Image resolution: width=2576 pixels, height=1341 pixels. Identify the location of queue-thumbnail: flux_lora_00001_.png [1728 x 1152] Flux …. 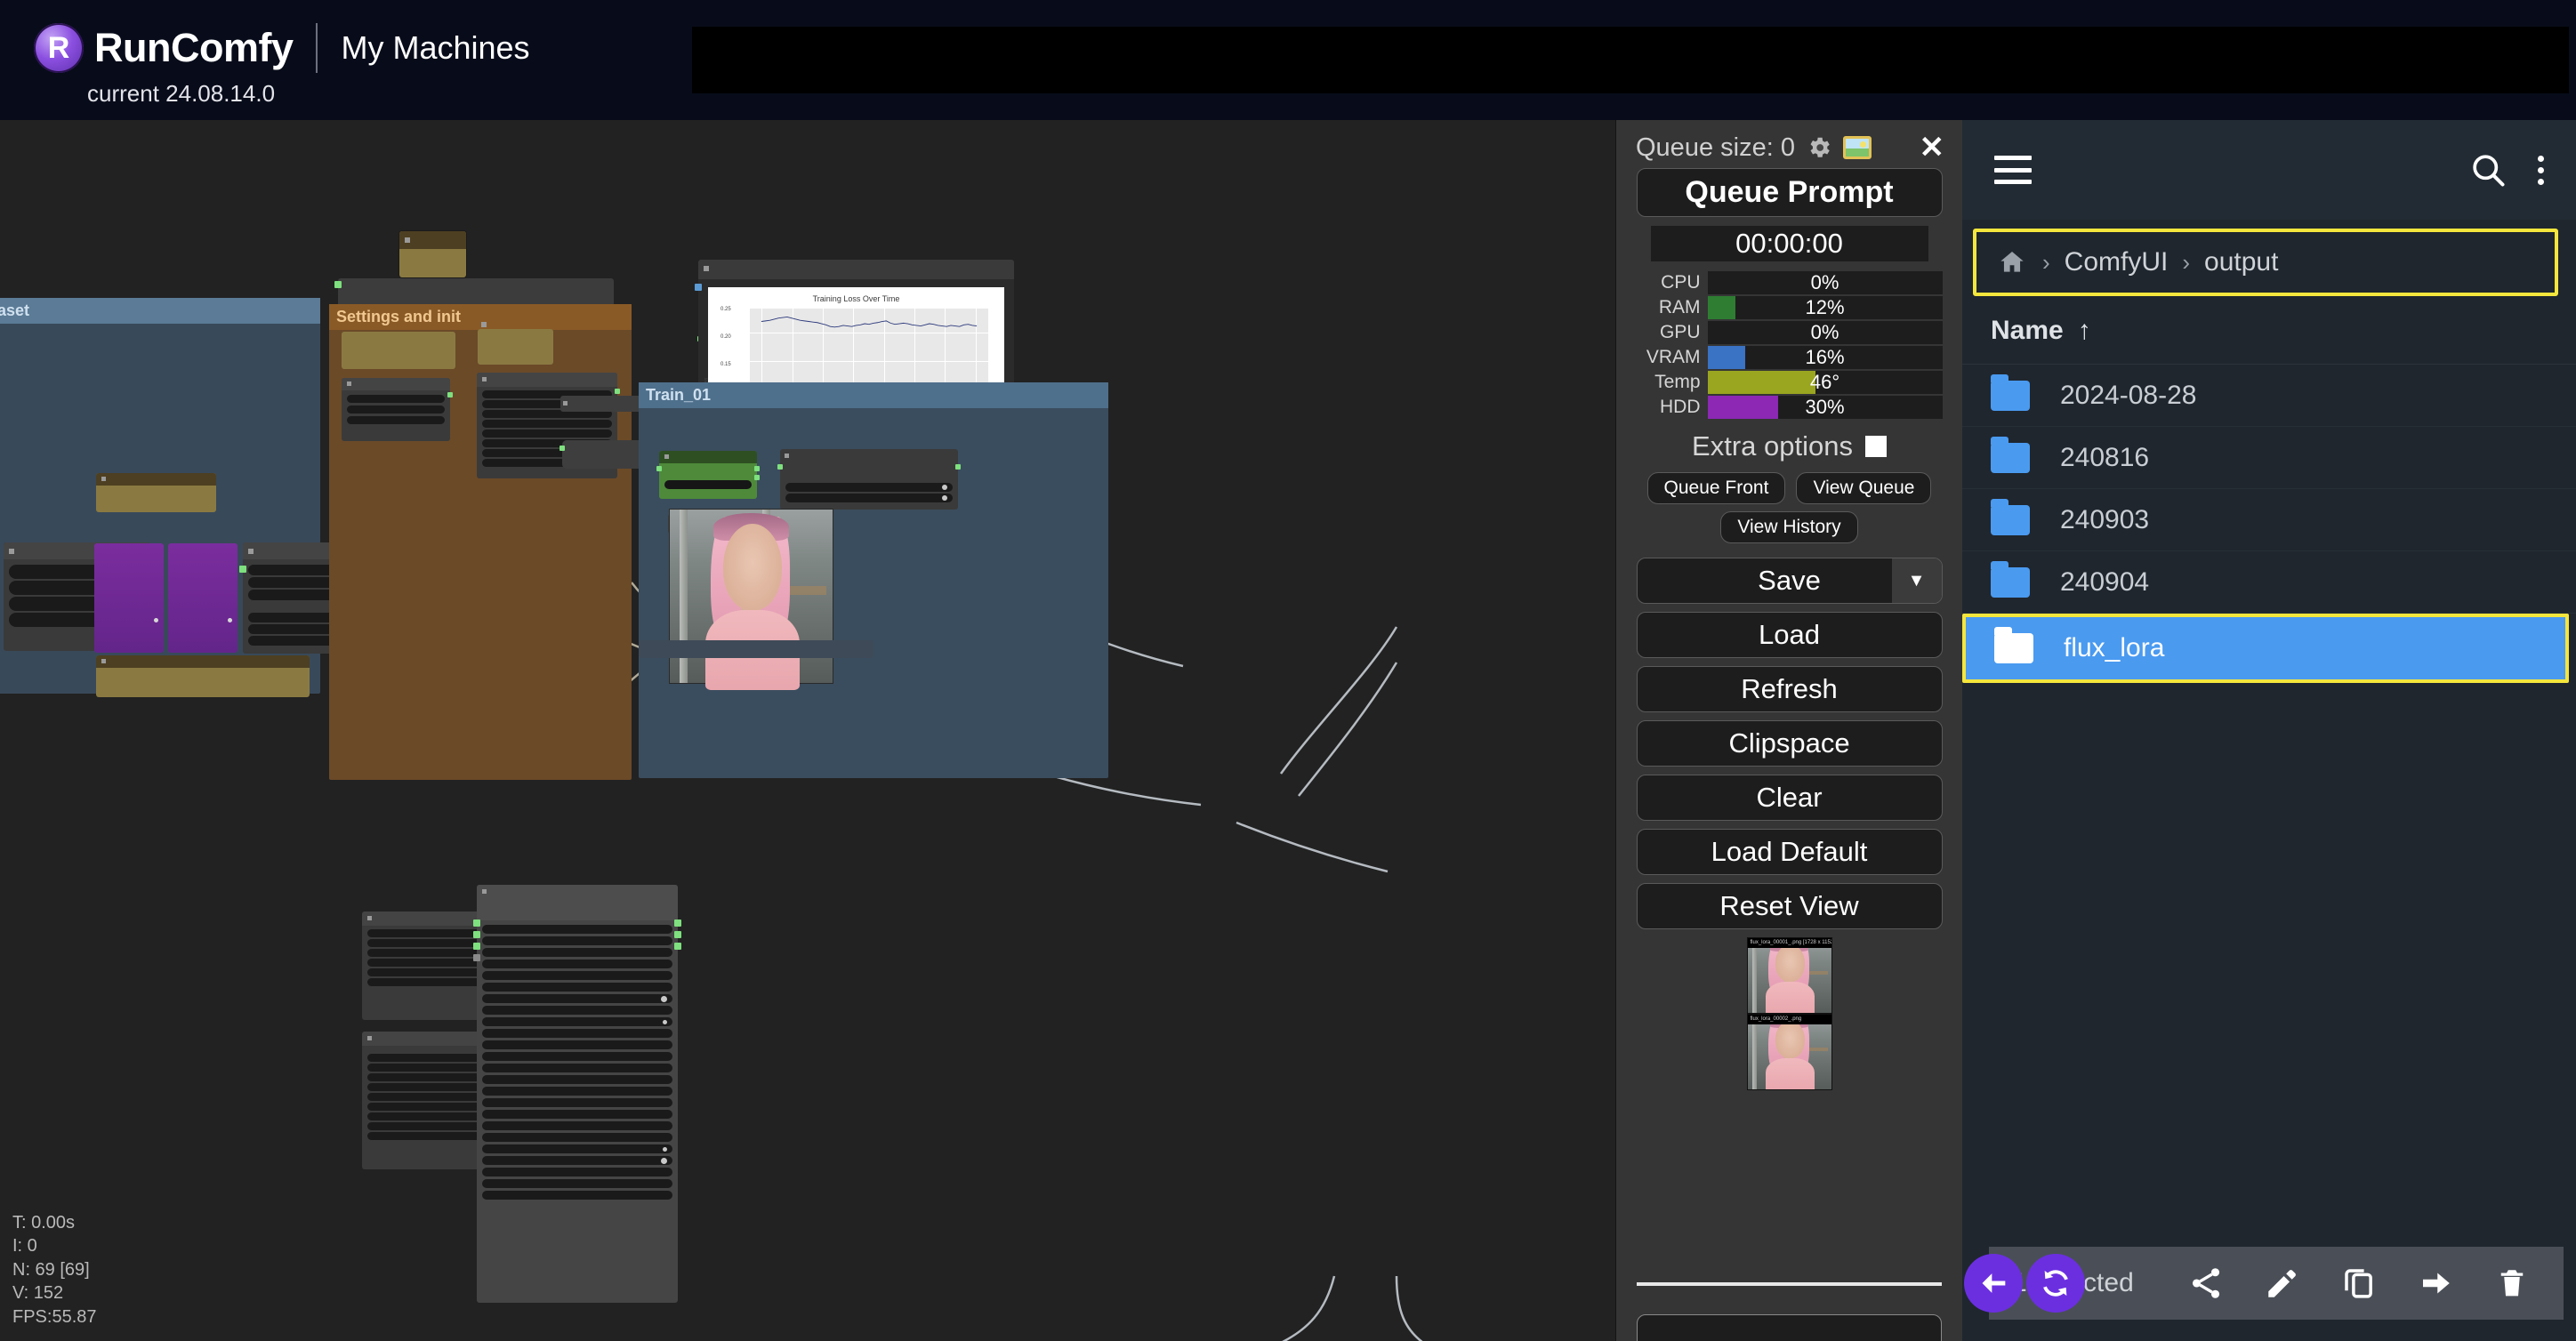
(1789, 976).